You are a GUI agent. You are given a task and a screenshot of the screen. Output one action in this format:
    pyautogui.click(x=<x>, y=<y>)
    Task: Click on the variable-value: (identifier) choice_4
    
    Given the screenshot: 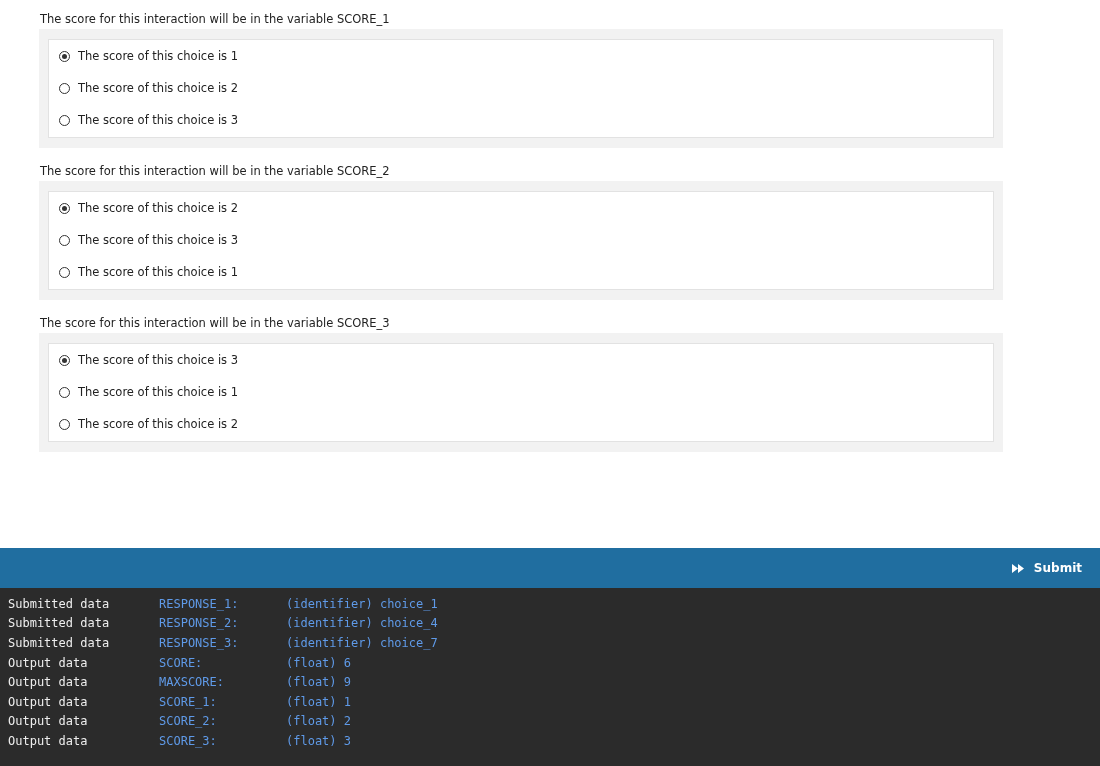 What is the action you would take?
    pyautogui.click(x=362, y=623)
    